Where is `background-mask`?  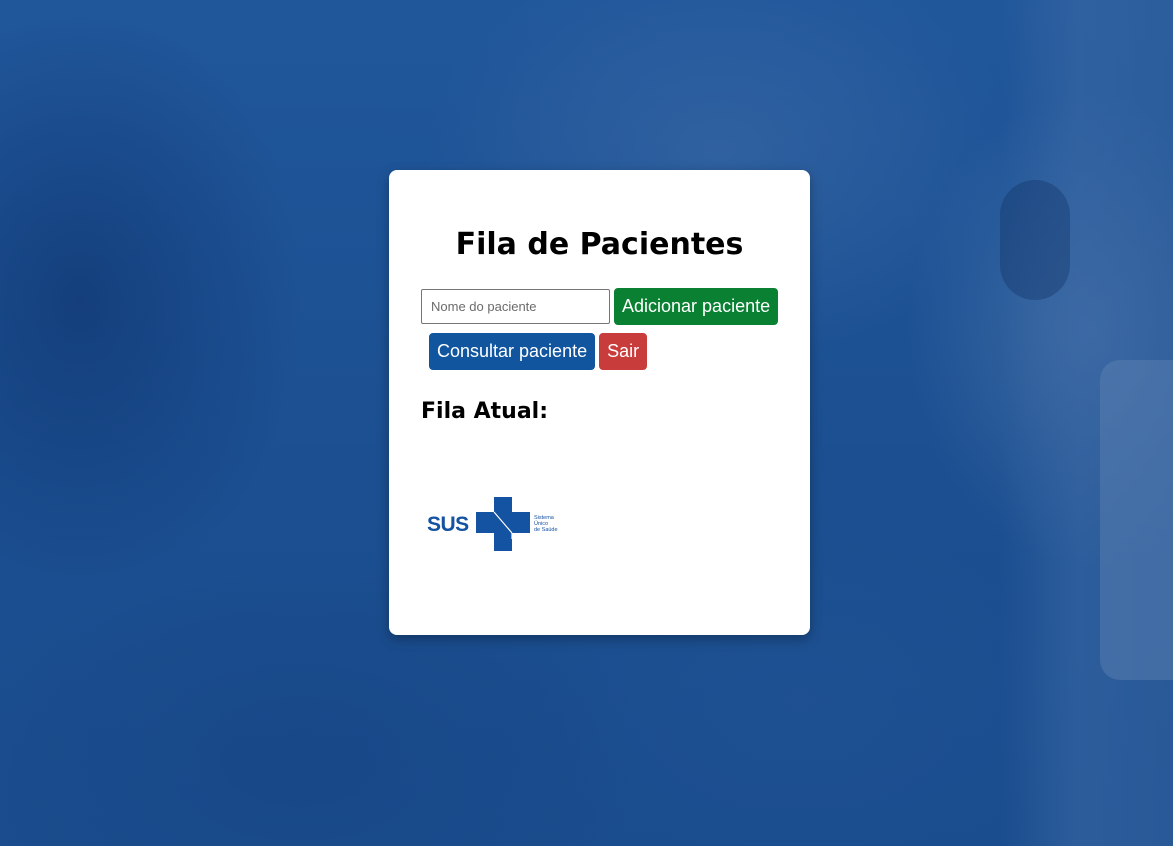 background-mask is located at coordinates (1136, 520).